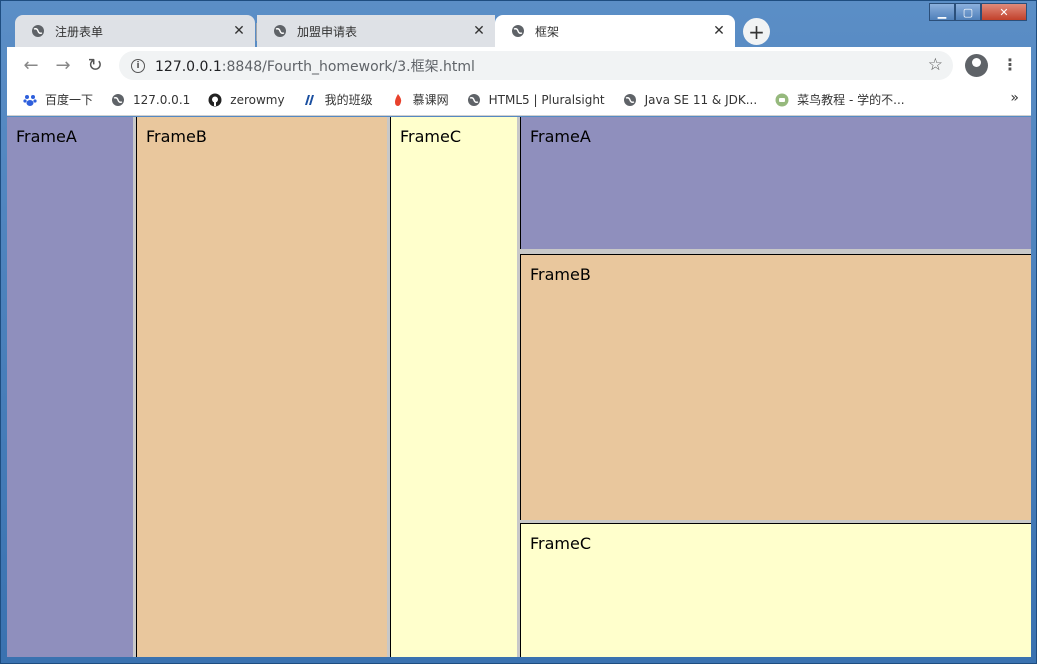 The image size is (1037, 664). I want to click on bookmark-label: HTML5 | Pluralsight, so click(546, 99).